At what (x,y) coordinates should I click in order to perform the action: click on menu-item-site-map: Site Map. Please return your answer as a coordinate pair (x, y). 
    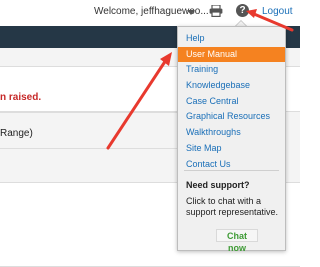
    Looking at the image, I should click on (231, 149).